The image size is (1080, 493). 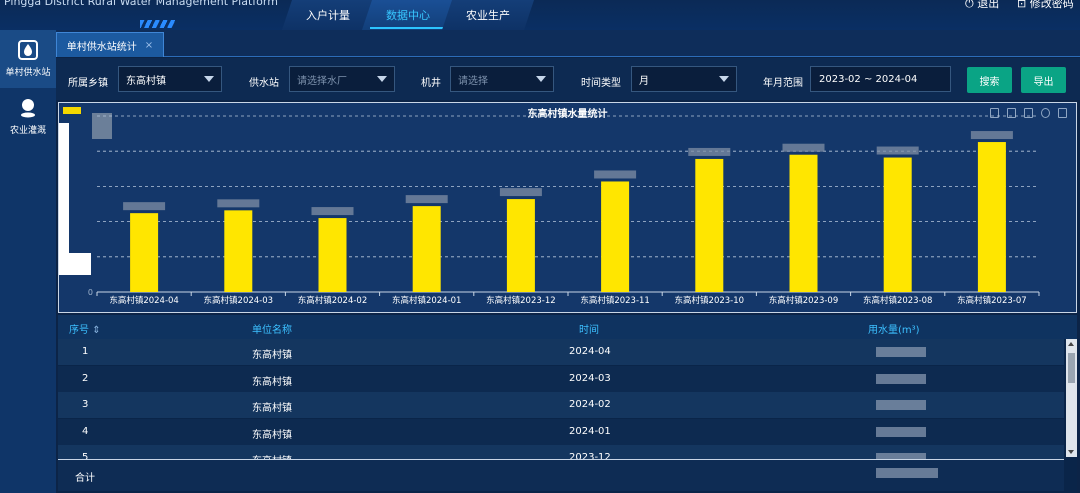 What do you see at coordinates (907, 473) in the screenshot?
I see `total-value-obscured` at bounding box center [907, 473].